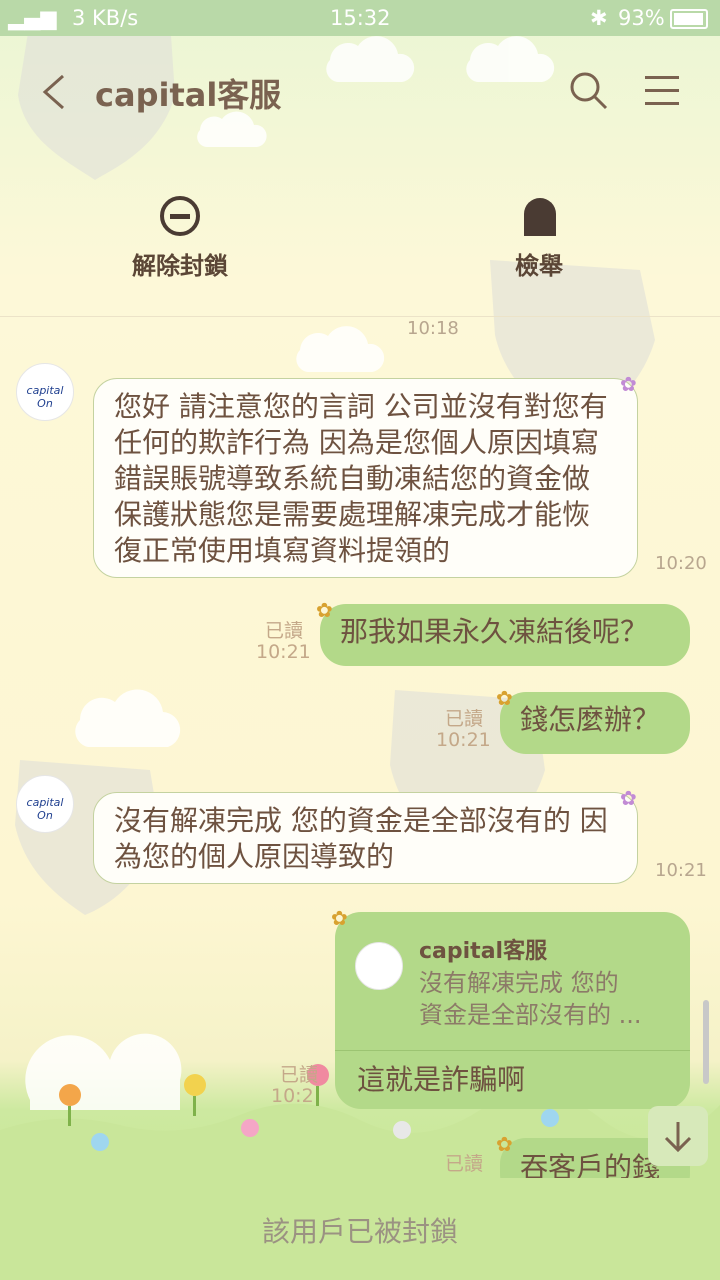 This screenshot has width=720, height=1280. What do you see at coordinates (32, 18) in the screenshot?
I see `signal-icon: ▂▄▆` at bounding box center [32, 18].